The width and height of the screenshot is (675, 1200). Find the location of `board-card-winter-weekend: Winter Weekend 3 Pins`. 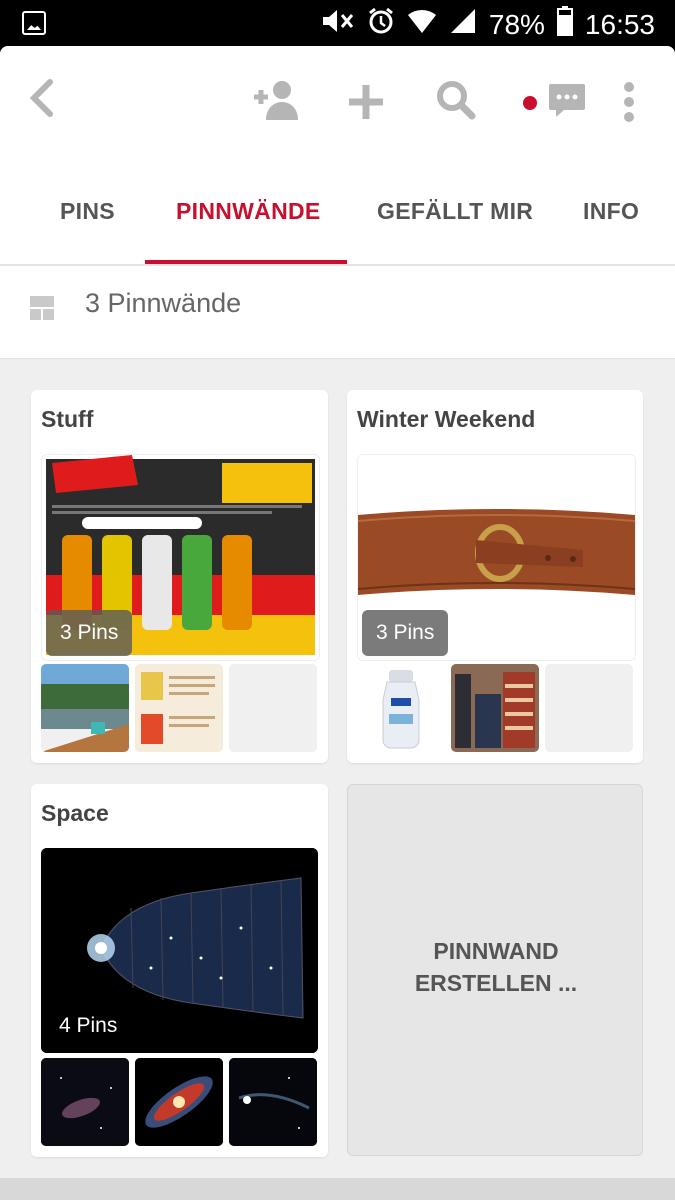

board-card-winter-weekend: Winter Weekend 3 Pins is located at coordinates (495, 576).